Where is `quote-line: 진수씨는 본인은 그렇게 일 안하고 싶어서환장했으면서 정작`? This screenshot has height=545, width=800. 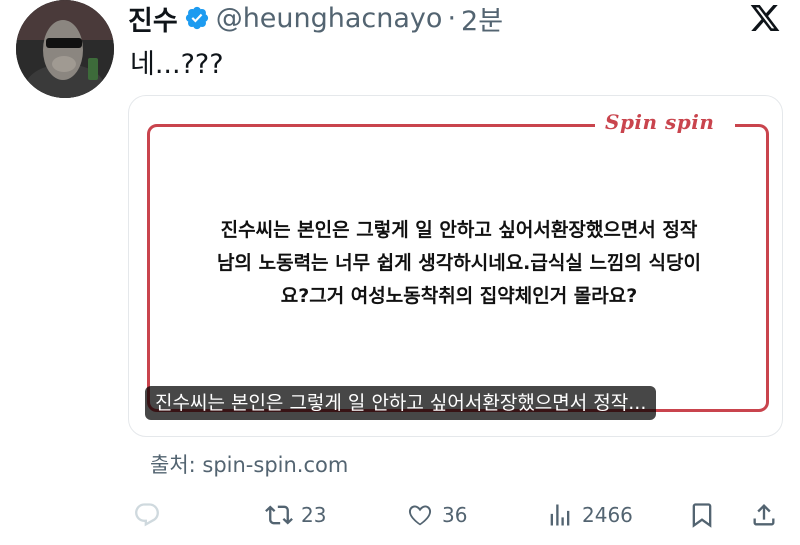 quote-line: 진수씨는 본인은 그렇게 일 안하고 싶어서환장했으면서 정작 is located at coordinates (459, 230).